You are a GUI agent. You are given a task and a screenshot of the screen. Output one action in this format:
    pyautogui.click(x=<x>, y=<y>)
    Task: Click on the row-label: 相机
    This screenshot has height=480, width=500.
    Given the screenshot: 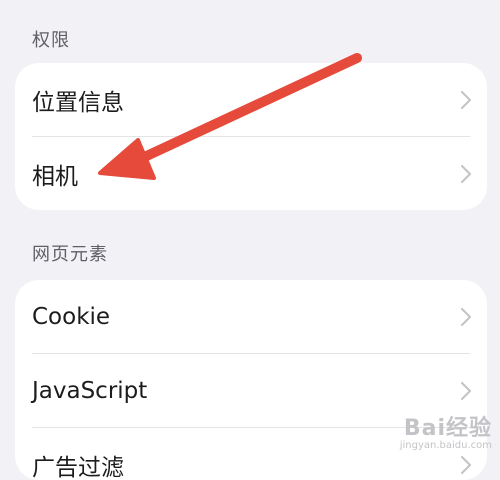 What is the action you would take?
    pyautogui.click(x=55, y=174)
    